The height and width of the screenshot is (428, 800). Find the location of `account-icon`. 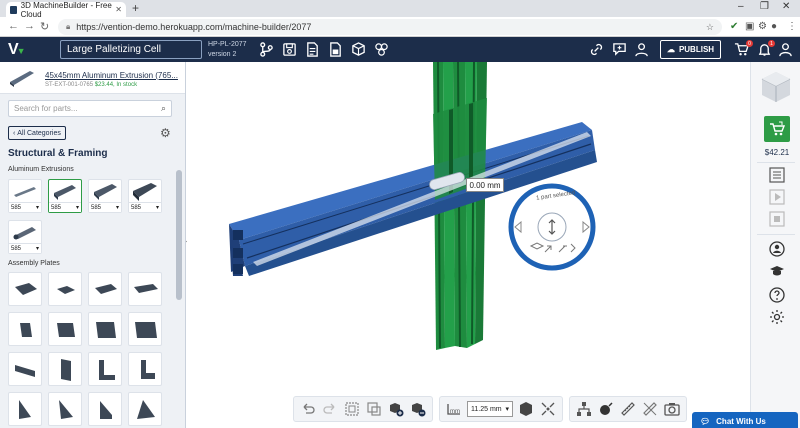

account-icon is located at coordinates (785, 49).